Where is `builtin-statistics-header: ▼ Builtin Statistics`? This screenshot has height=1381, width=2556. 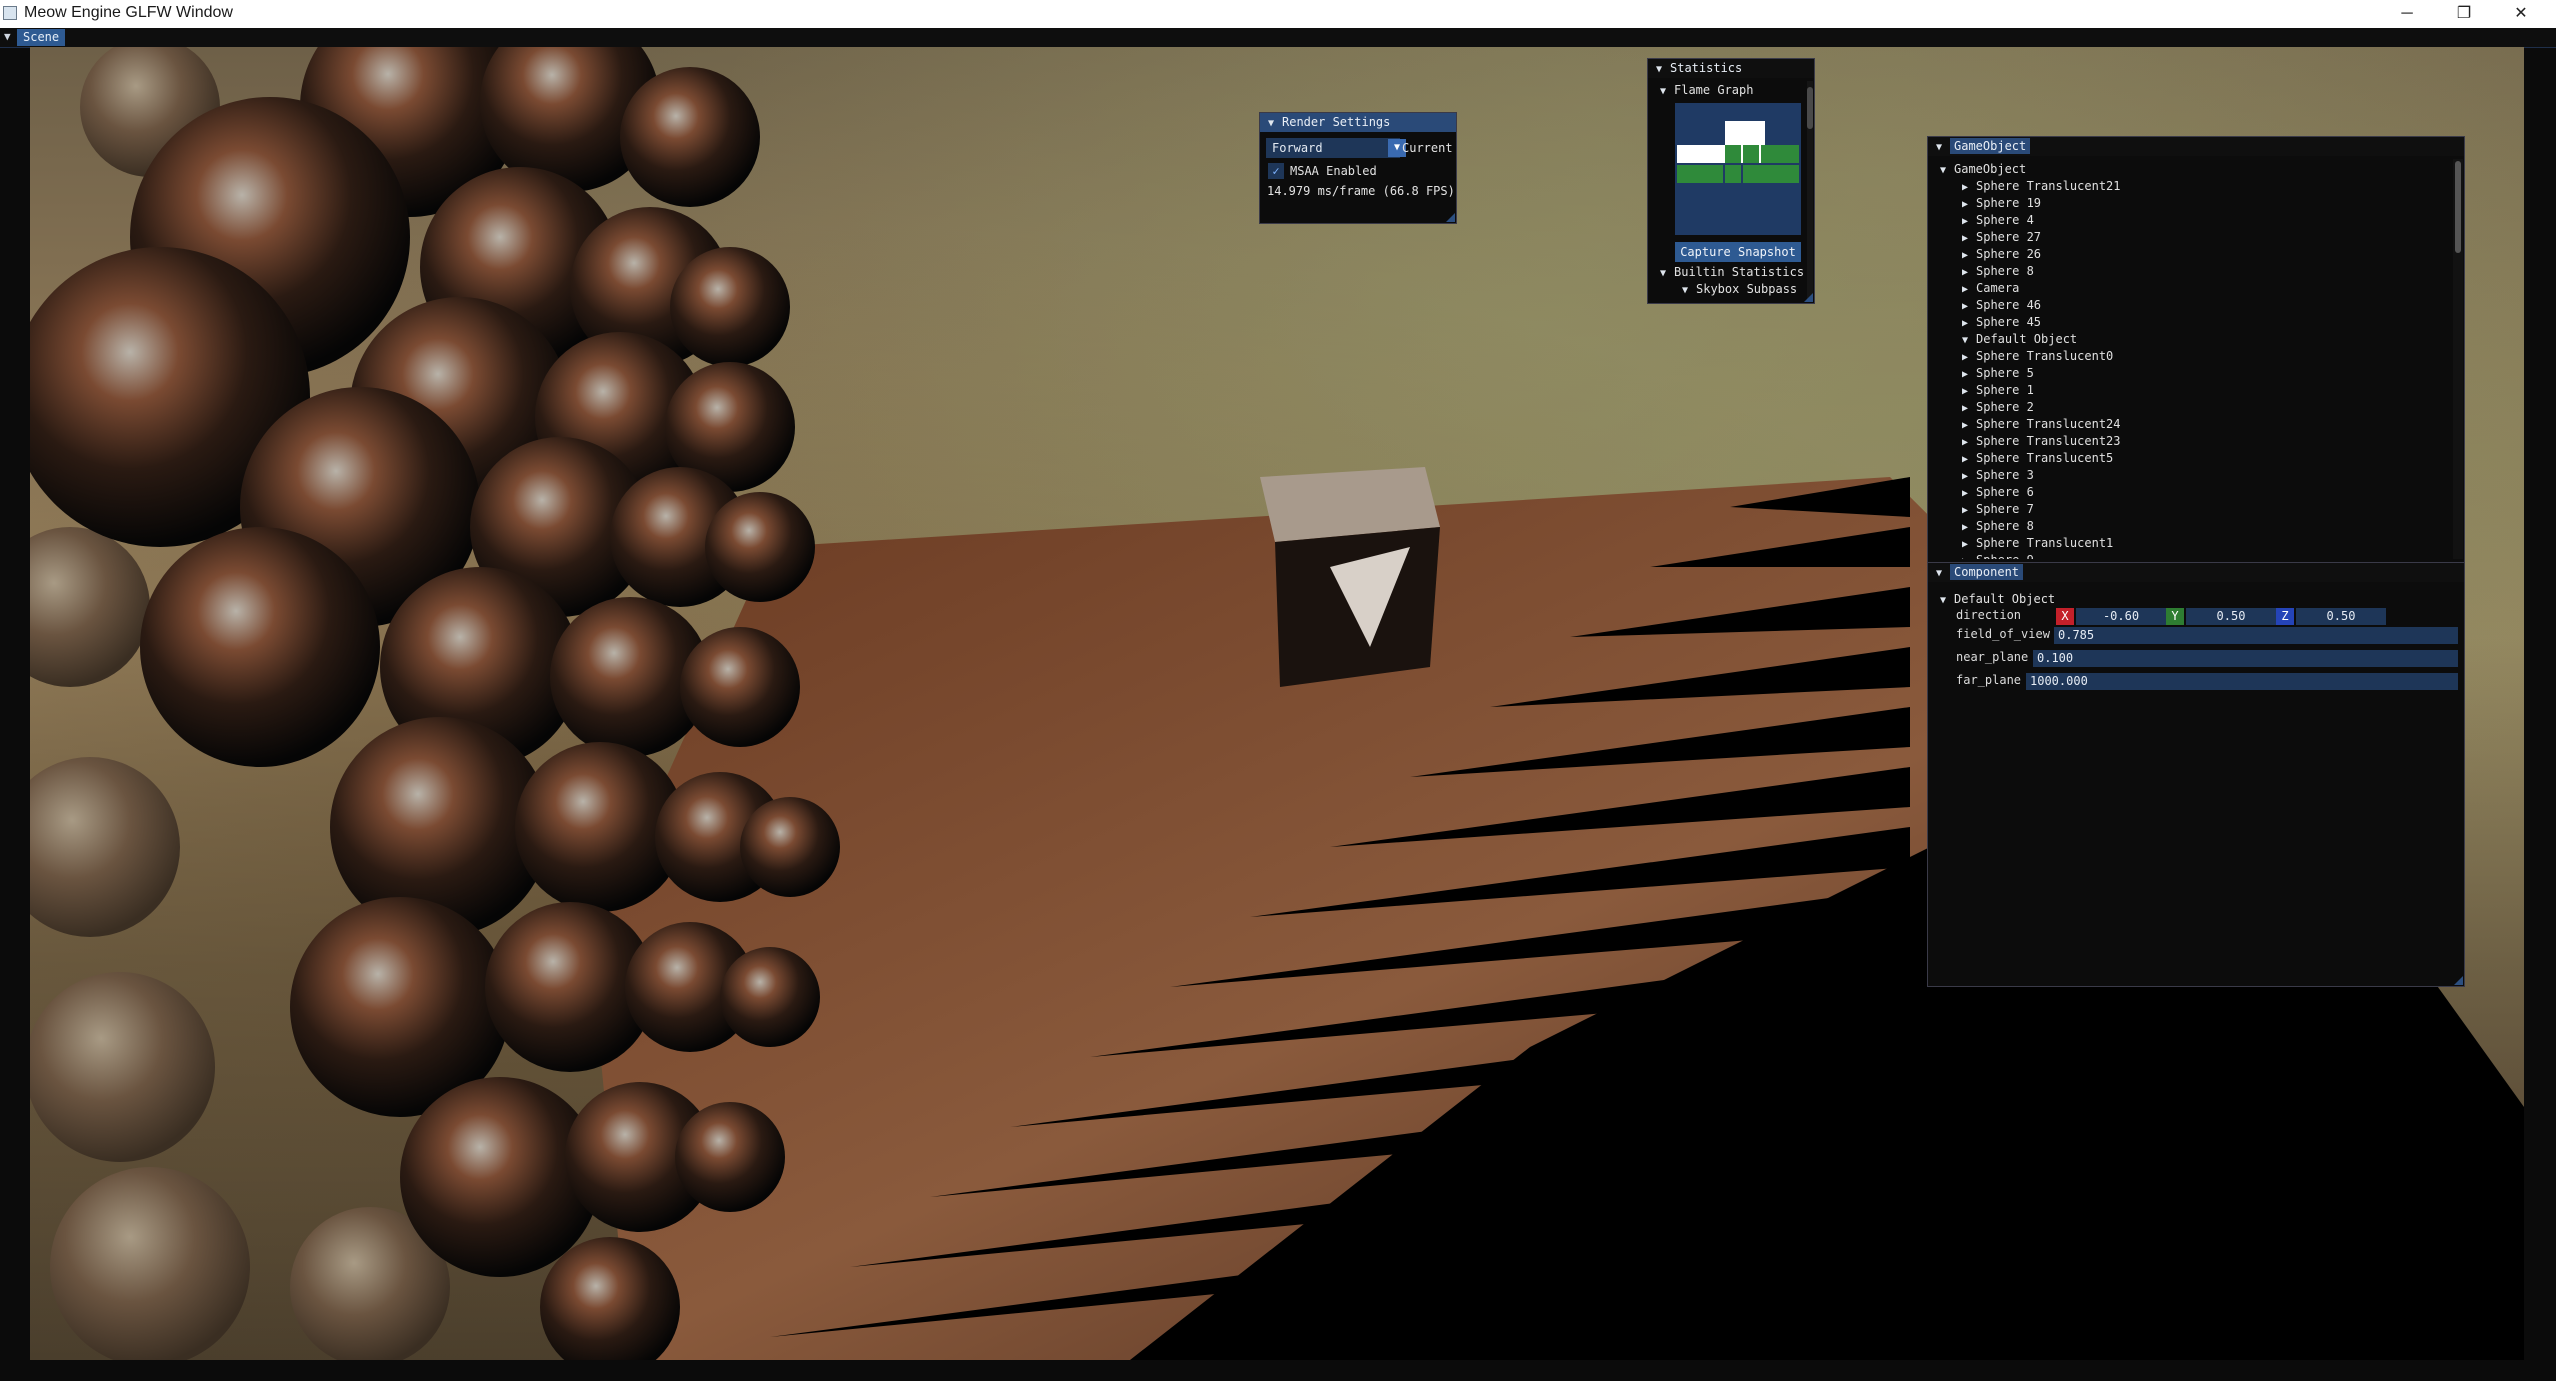 builtin-statistics-header: ▼ Builtin Statistics is located at coordinates (1732, 272).